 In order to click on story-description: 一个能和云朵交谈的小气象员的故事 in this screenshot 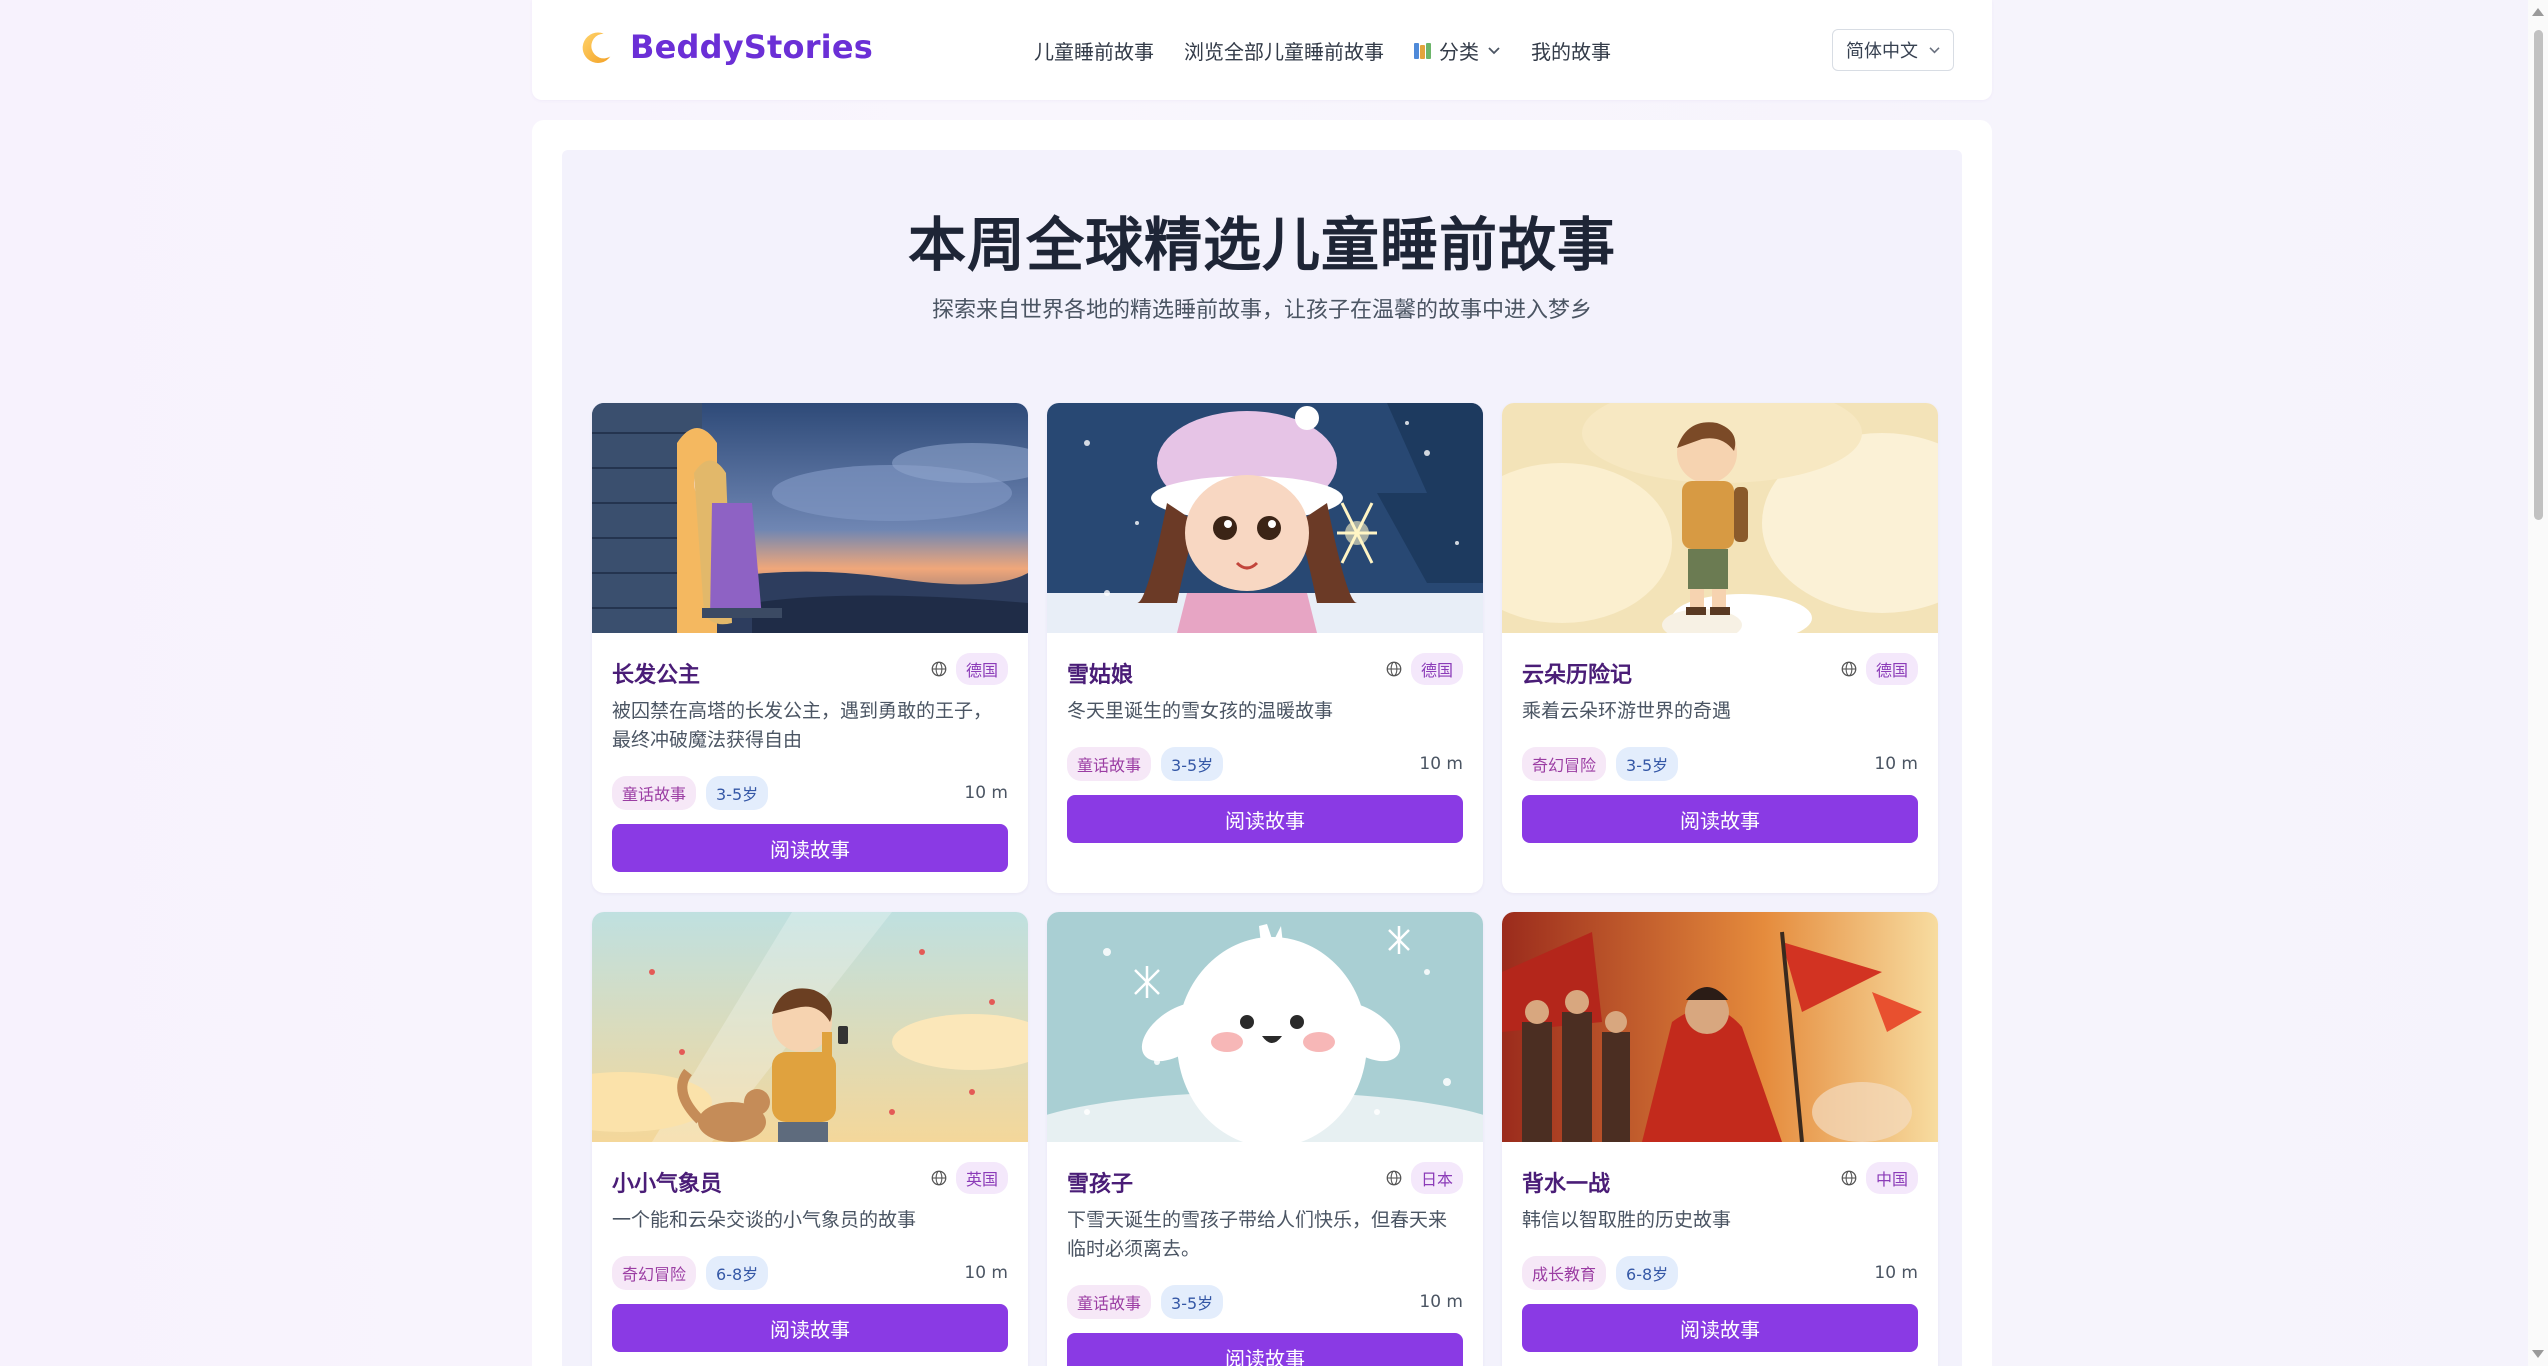, I will do `click(764, 1220)`.